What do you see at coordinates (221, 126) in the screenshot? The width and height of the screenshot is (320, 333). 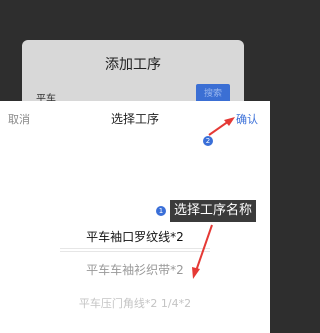 I see `arrow-to-confirm-icon` at bounding box center [221, 126].